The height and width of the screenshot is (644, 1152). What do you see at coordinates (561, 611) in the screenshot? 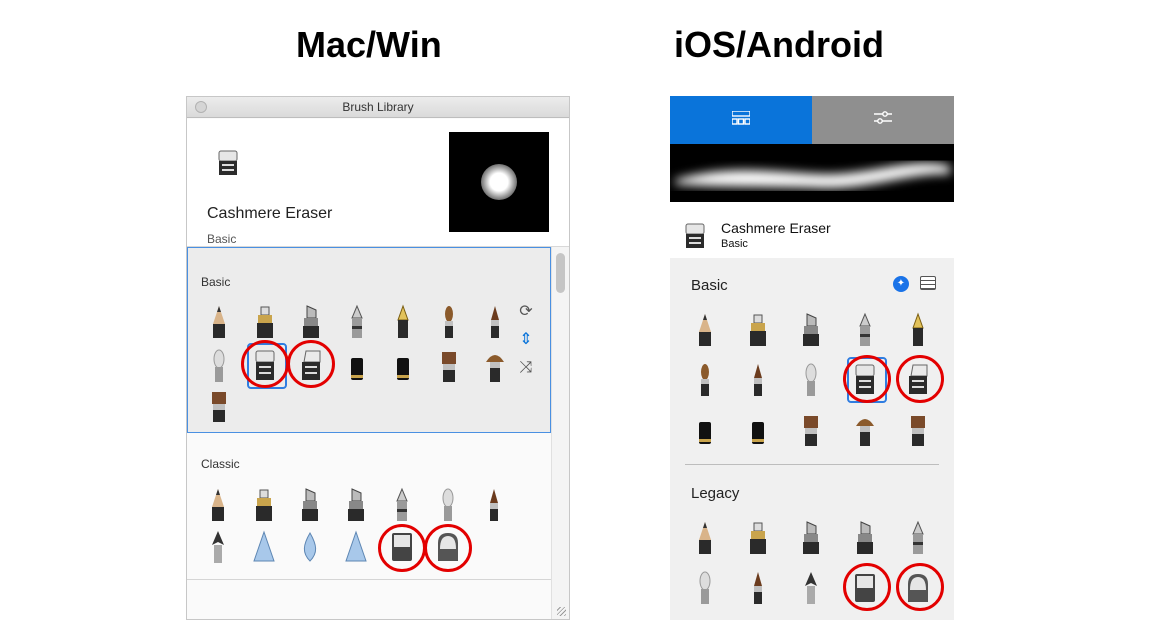
I see `resize-grip` at bounding box center [561, 611].